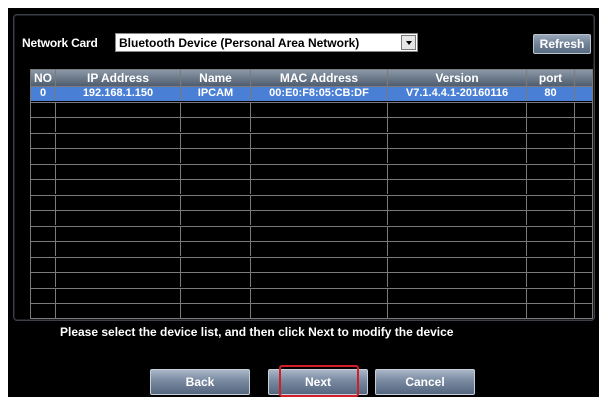 This screenshot has width=607, height=397. What do you see at coordinates (457, 94) in the screenshot?
I see `cell-version: V7.1.4.4.1-20160116` at bounding box center [457, 94].